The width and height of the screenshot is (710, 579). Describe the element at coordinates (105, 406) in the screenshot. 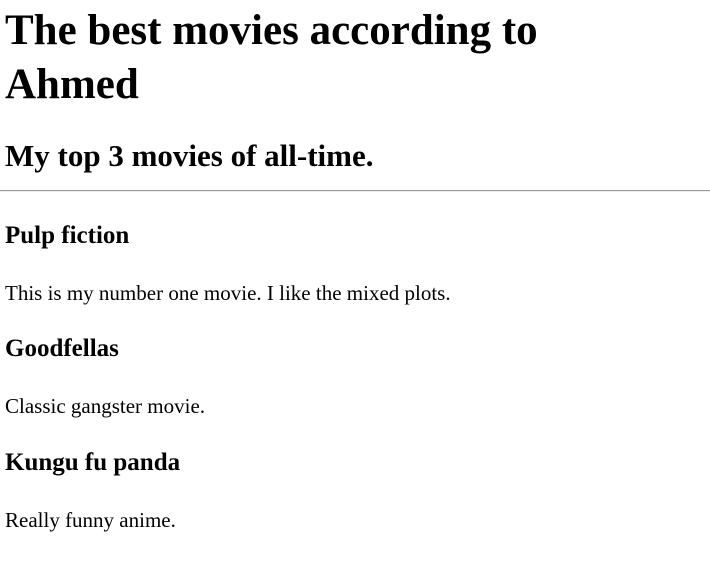

I see `movie-description: Classic gangster movie.` at that location.